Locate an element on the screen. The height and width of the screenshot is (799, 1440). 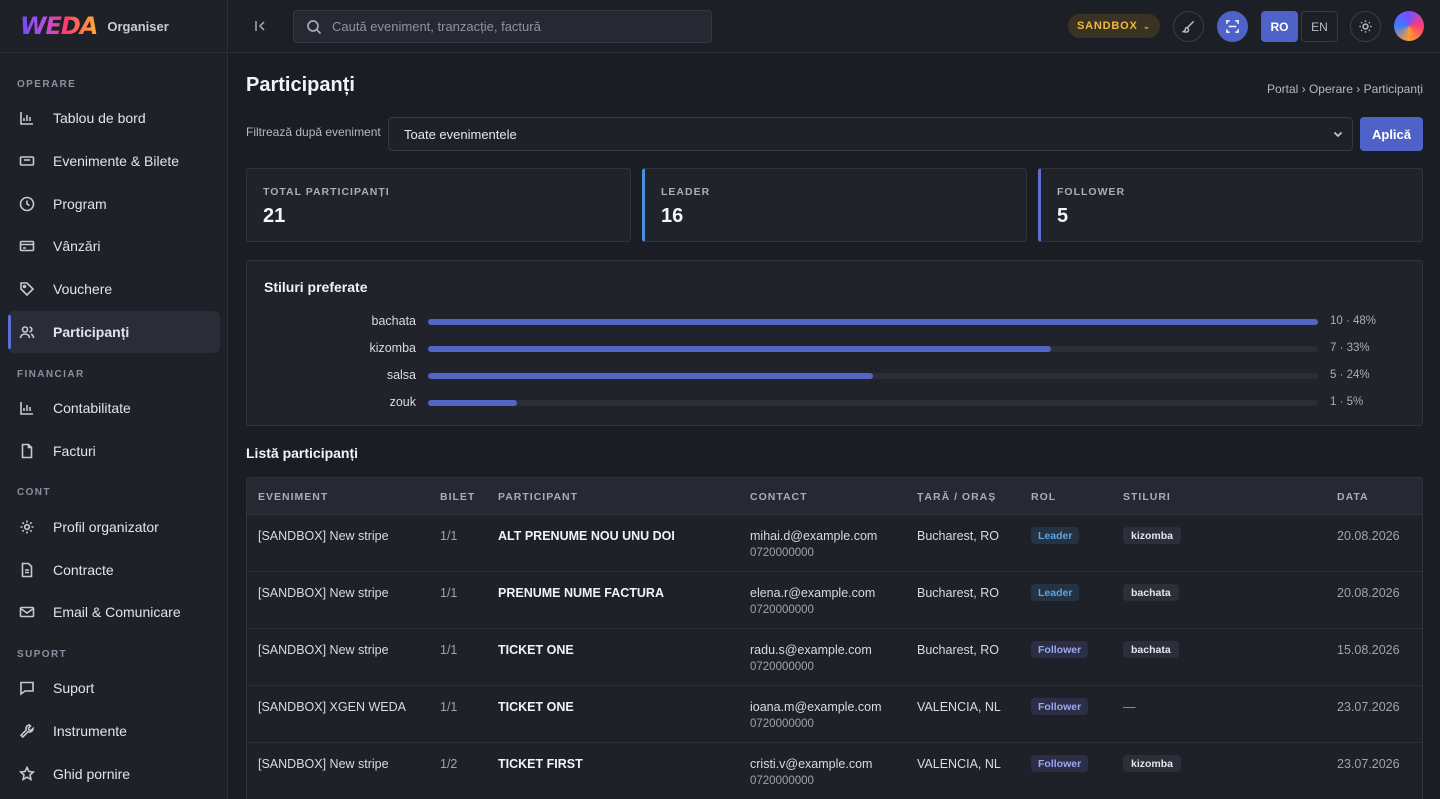
sidebar-item-invoices: Facturi is located at coordinates (114, 451).